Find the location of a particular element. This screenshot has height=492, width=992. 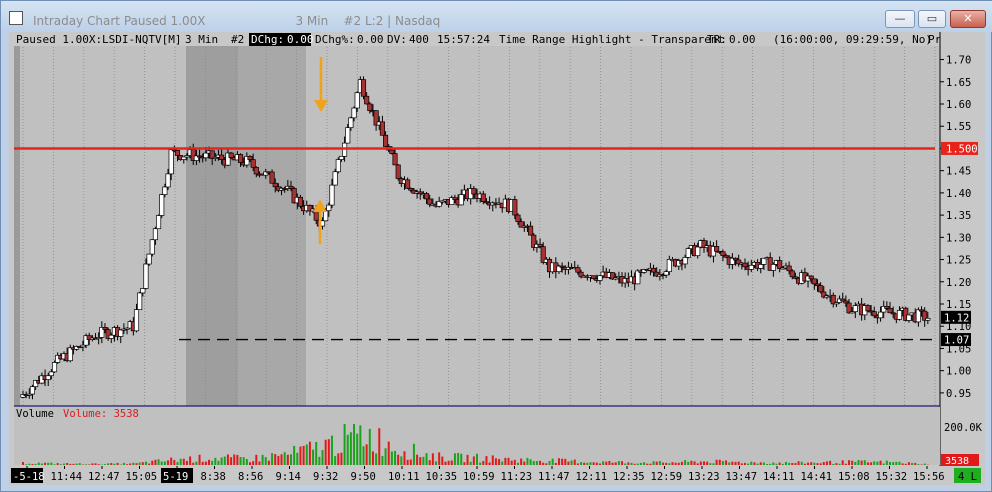

time-axis-label: 14:11 is located at coordinates (779, 477).